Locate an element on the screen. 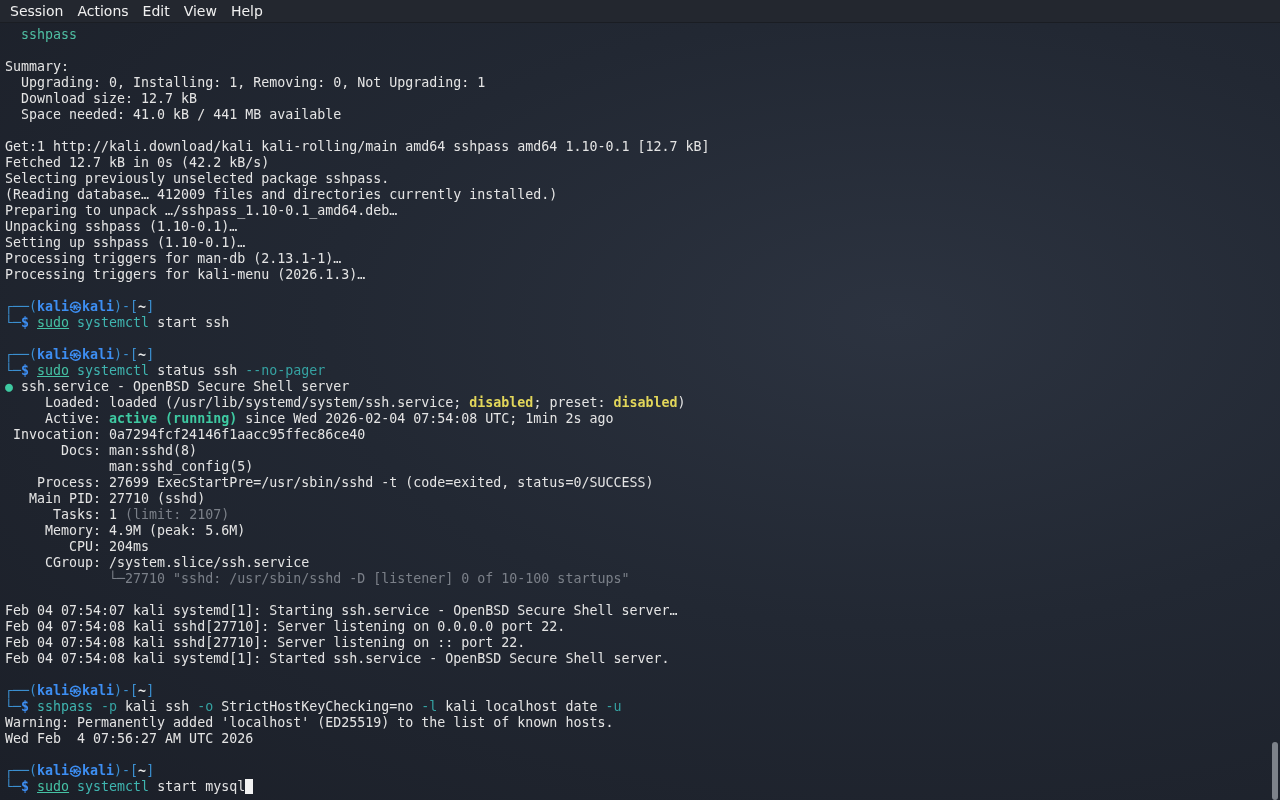 The image size is (1280, 800). output-line: Memory: 4.9M (peak: 5.6M) is located at coordinates (145, 531).